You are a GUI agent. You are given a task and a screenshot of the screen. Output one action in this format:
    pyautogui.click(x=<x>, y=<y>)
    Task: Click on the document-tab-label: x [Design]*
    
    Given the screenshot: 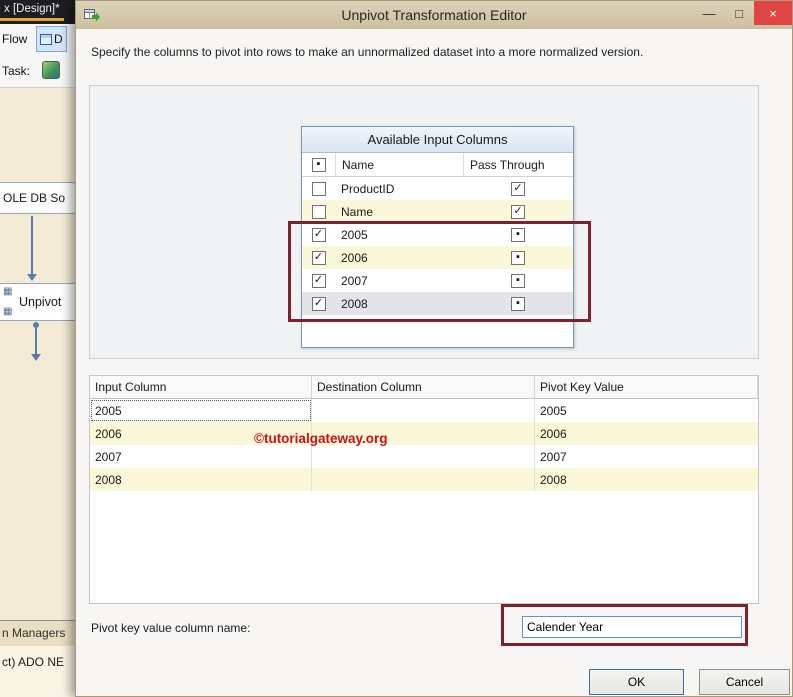 What is the action you would take?
    pyautogui.click(x=32, y=9)
    